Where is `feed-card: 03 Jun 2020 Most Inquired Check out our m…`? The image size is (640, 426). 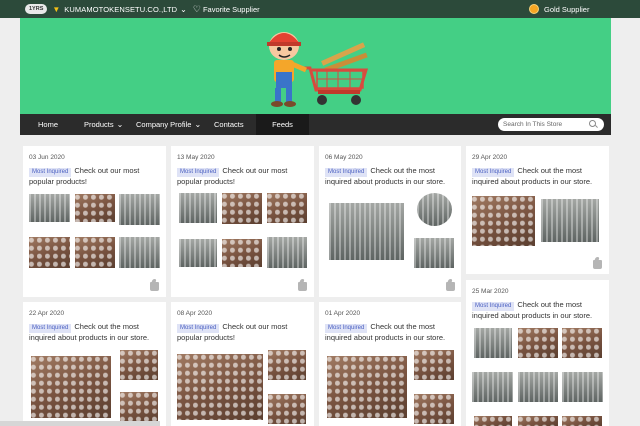 feed-card: 03 Jun 2020 Most Inquired Check out our m… is located at coordinates (94, 221).